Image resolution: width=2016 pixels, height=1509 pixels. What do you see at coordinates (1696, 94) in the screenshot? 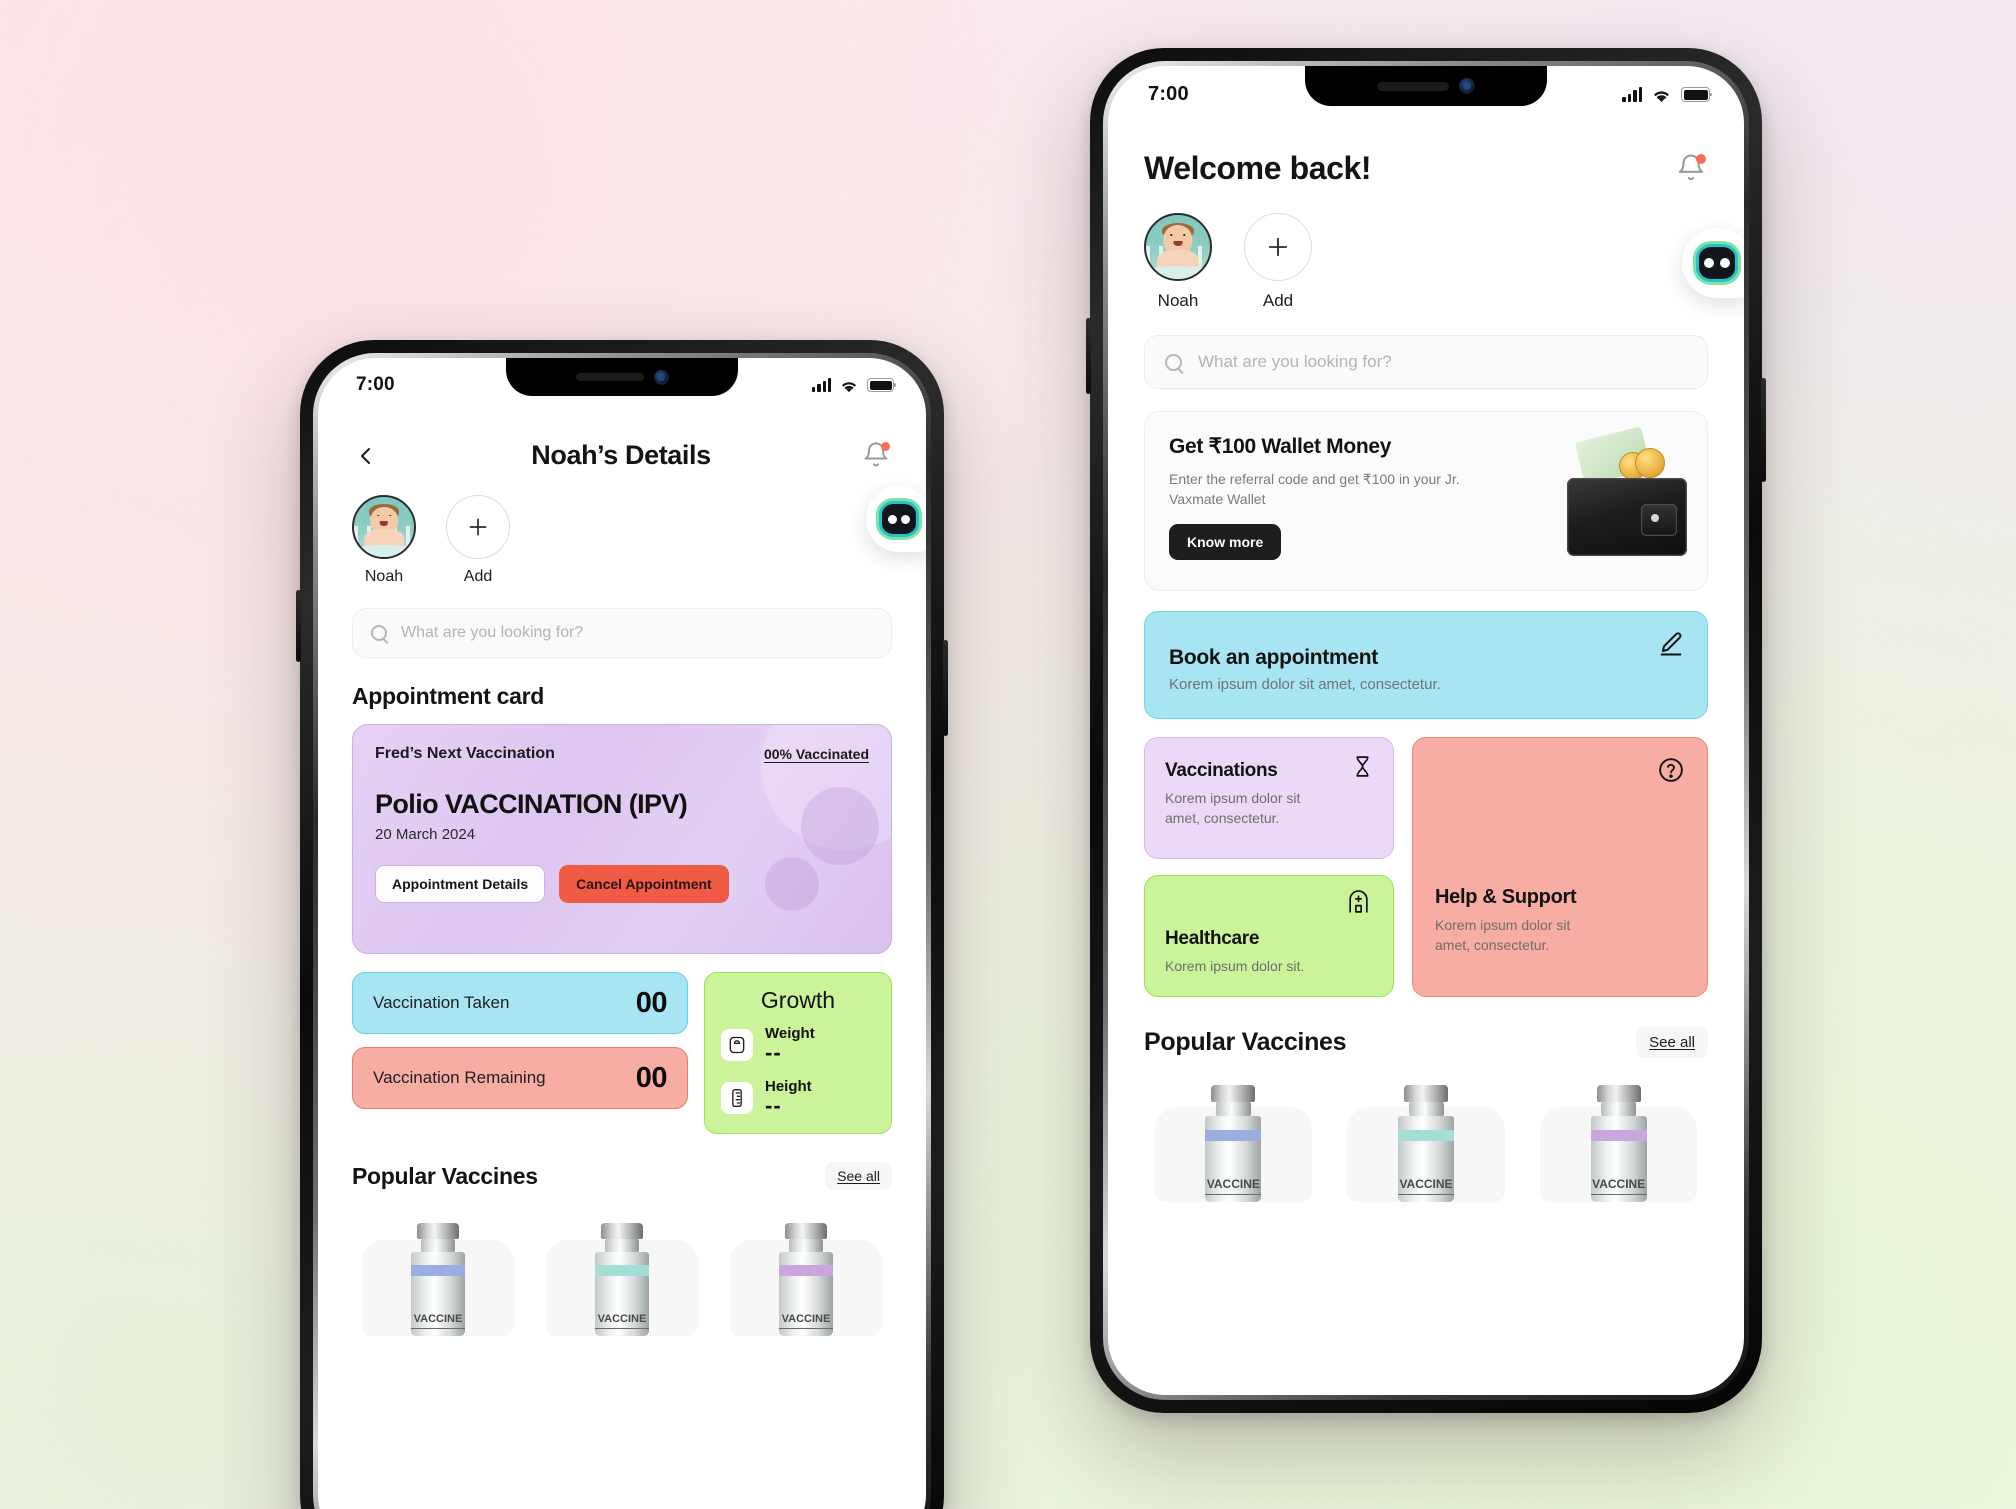
I see `battery-icon` at bounding box center [1696, 94].